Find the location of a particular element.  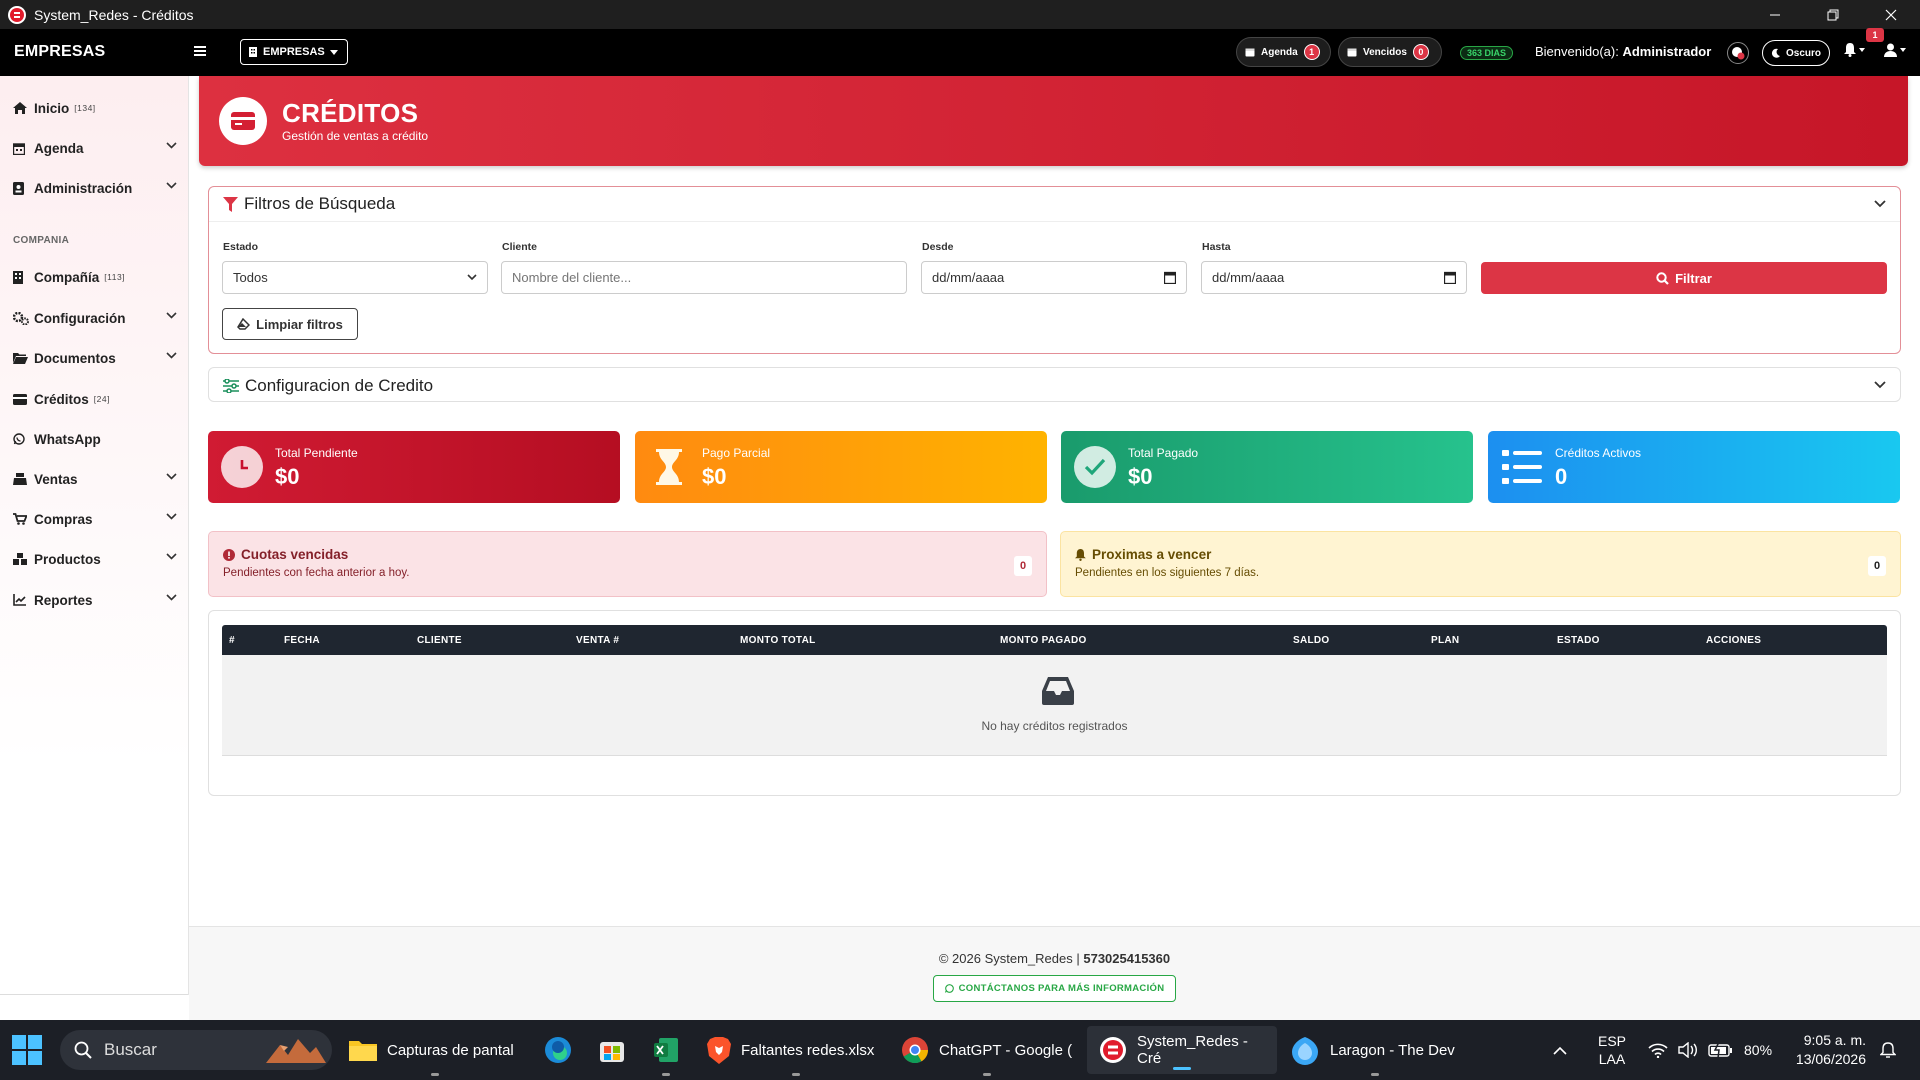

notifications-bell-icon is located at coordinates (1854, 49).